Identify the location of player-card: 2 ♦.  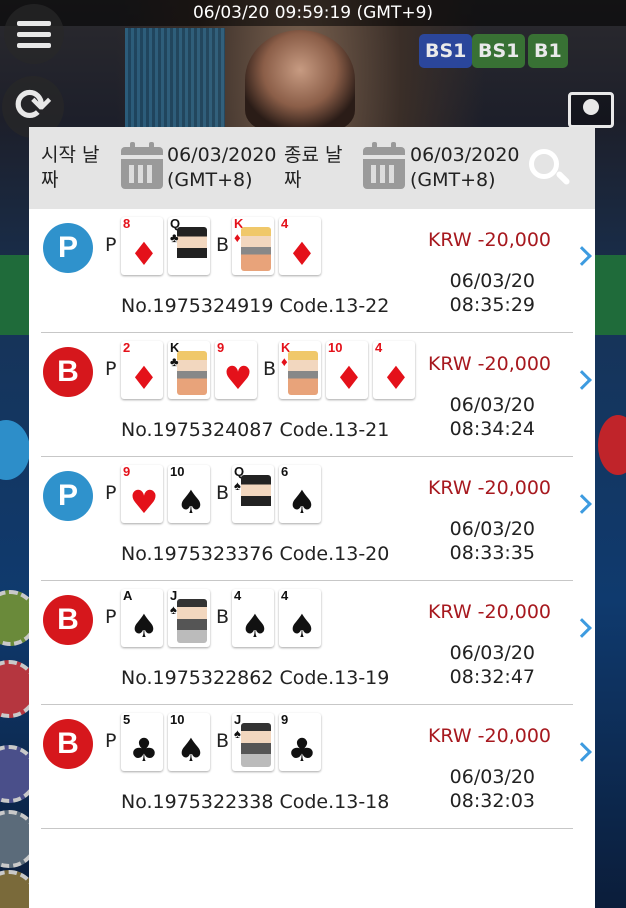
(142, 370).